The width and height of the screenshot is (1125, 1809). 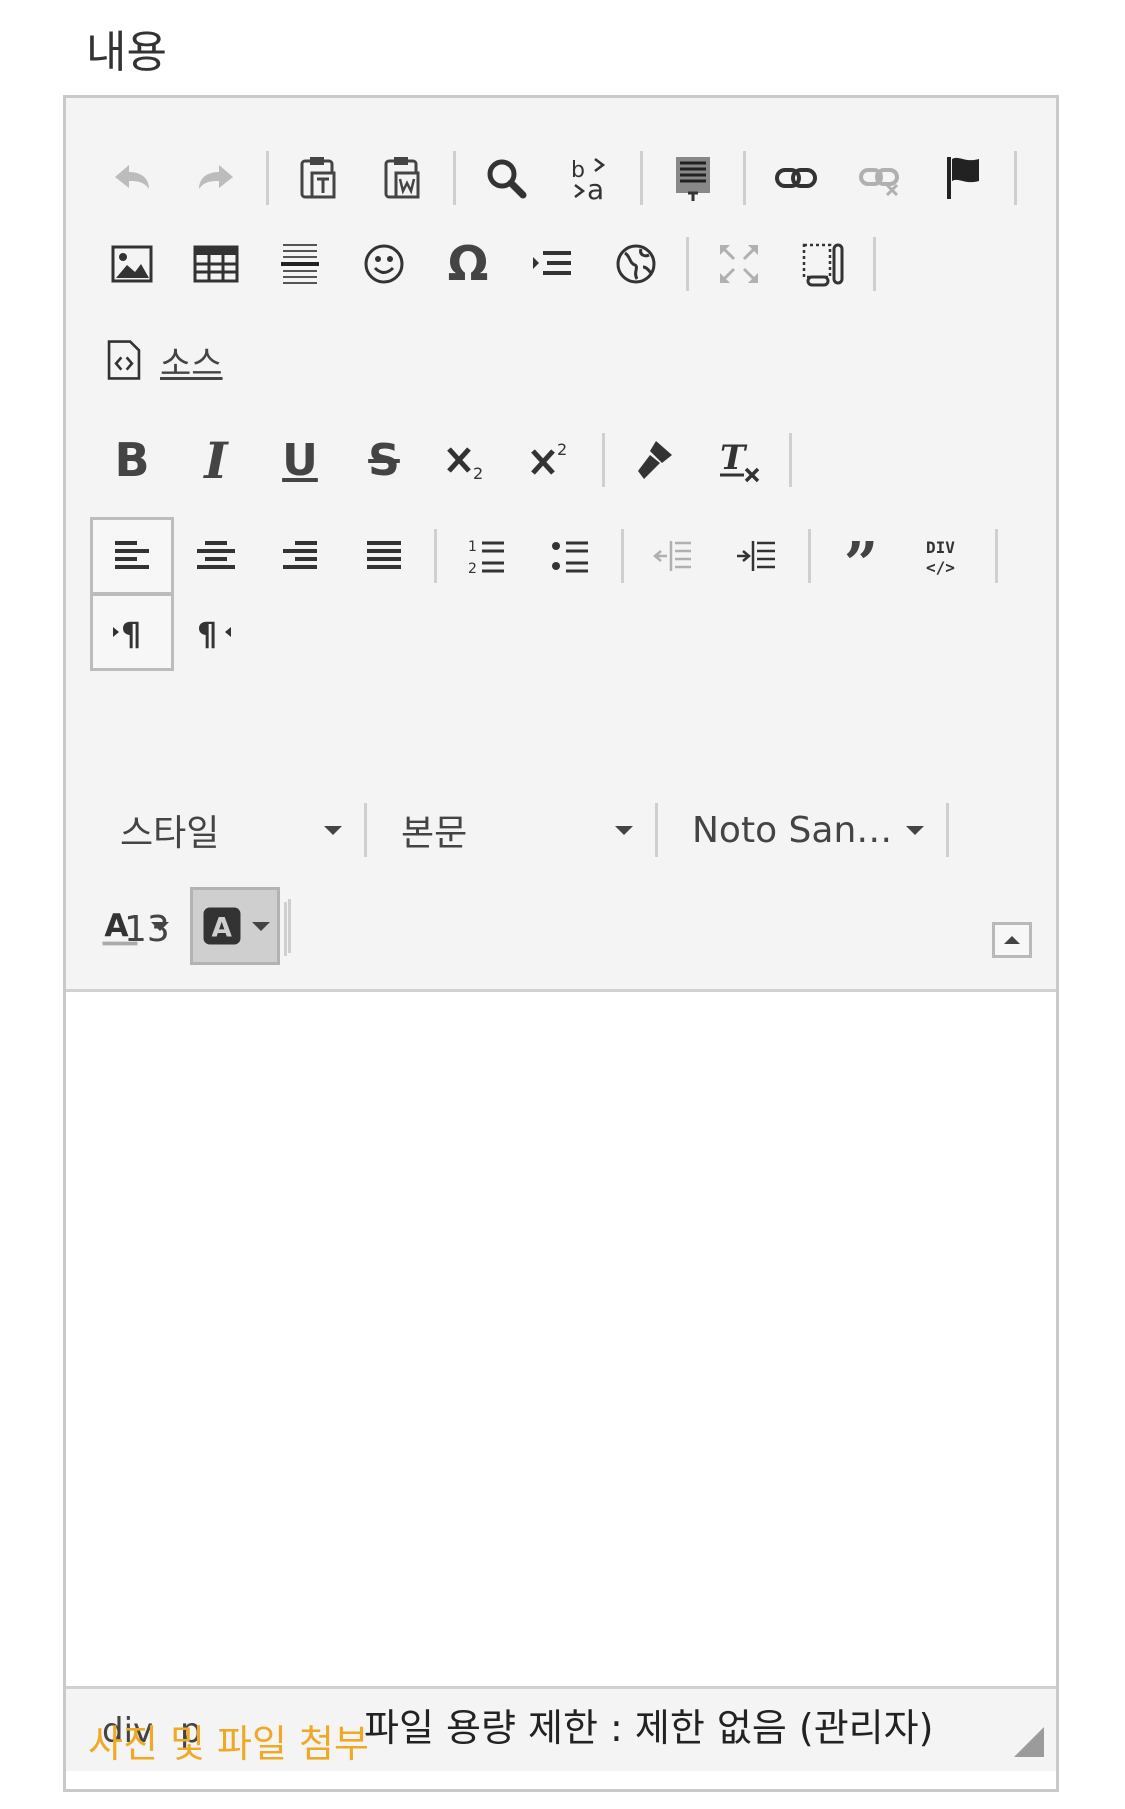 I want to click on align-center-icon, so click(x=216, y=555).